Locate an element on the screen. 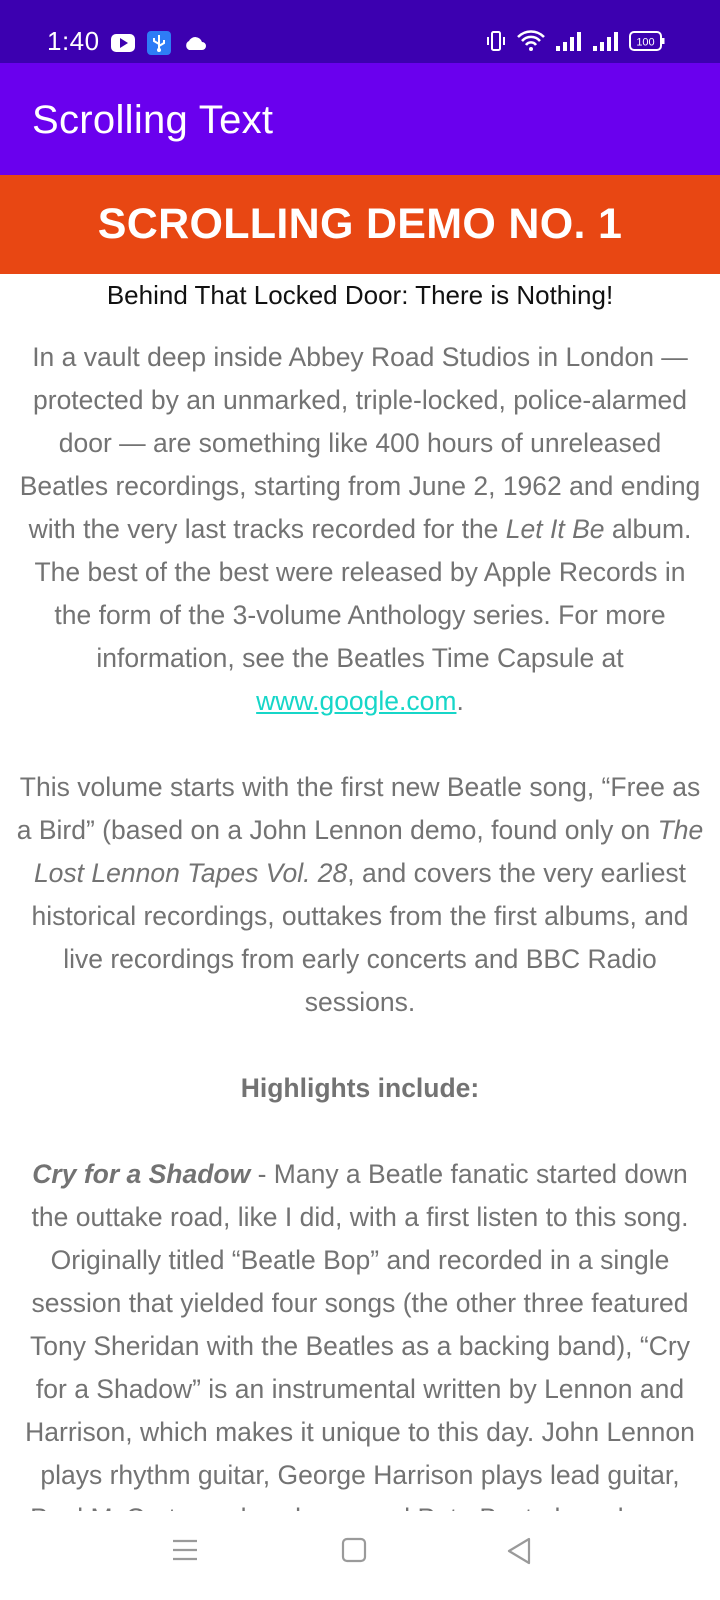 This screenshot has height=1600, width=720. status-left-icons is located at coordinates (159, 43).